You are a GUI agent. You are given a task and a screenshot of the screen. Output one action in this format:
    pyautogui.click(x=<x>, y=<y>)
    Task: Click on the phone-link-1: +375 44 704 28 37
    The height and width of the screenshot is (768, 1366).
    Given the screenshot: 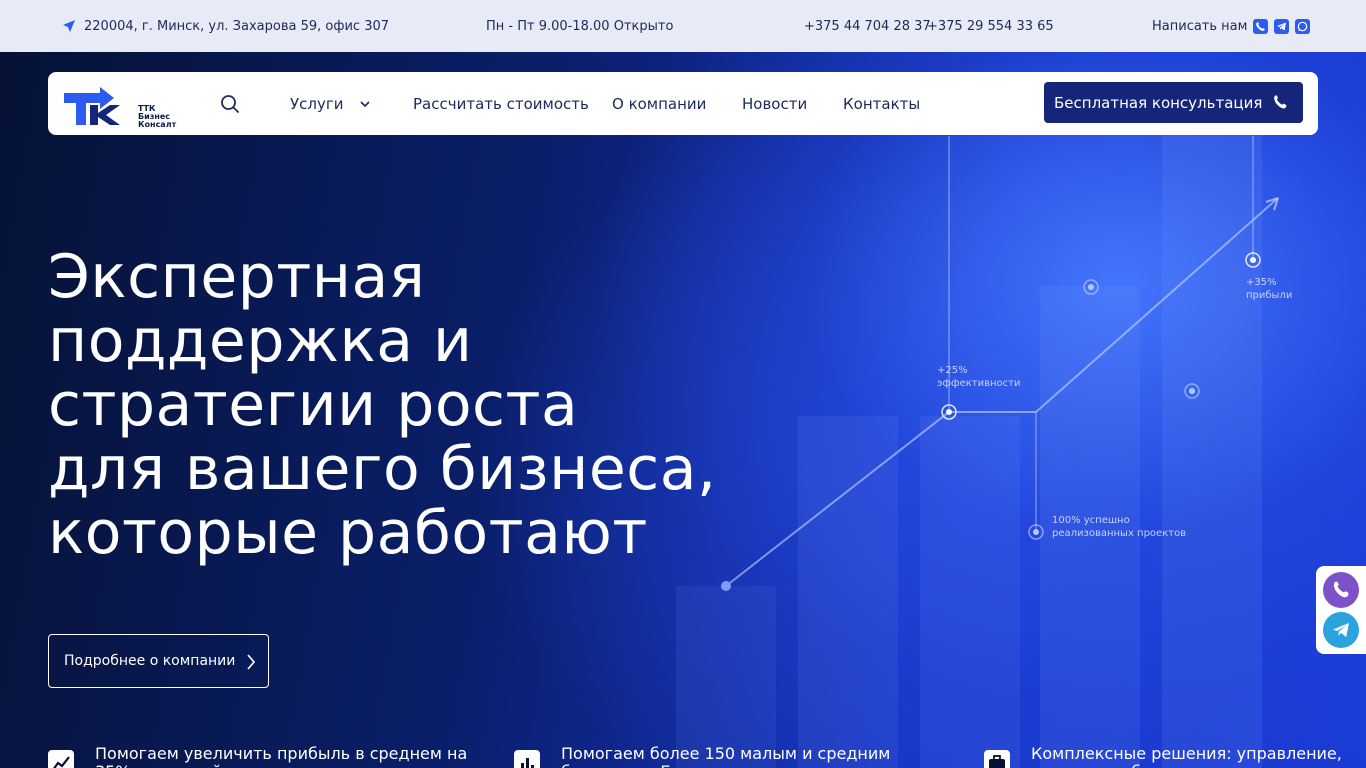 What is the action you would take?
    pyautogui.click(x=867, y=26)
    